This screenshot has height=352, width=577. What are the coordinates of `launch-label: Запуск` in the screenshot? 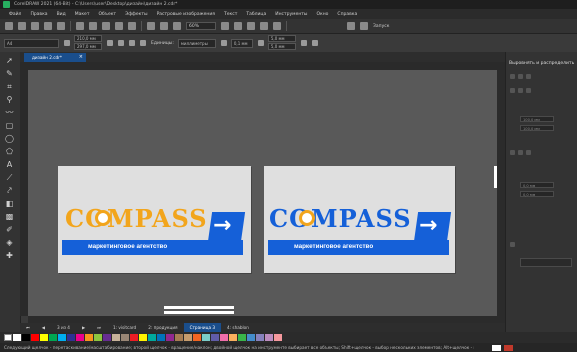 It's located at (381, 26).